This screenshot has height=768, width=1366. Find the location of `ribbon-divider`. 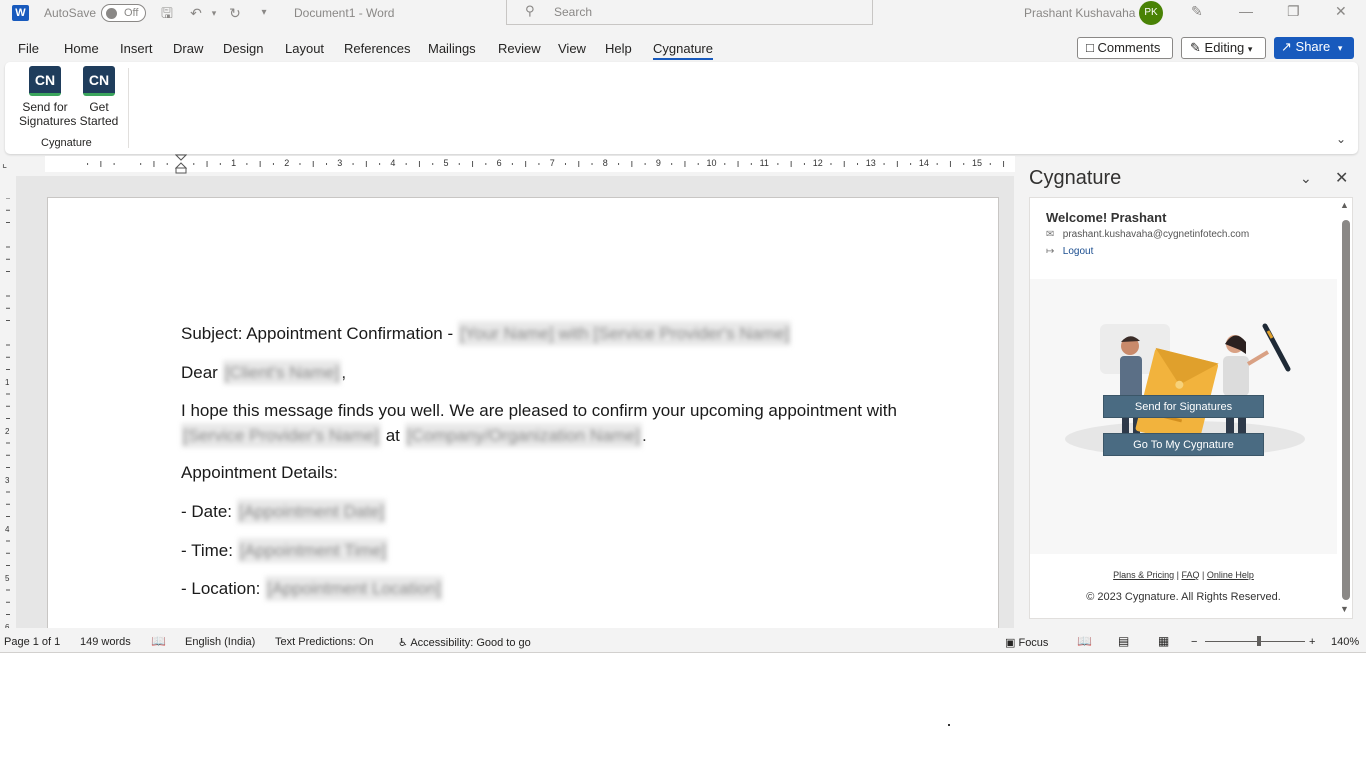

ribbon-divider is located at coordinates (128, 108).